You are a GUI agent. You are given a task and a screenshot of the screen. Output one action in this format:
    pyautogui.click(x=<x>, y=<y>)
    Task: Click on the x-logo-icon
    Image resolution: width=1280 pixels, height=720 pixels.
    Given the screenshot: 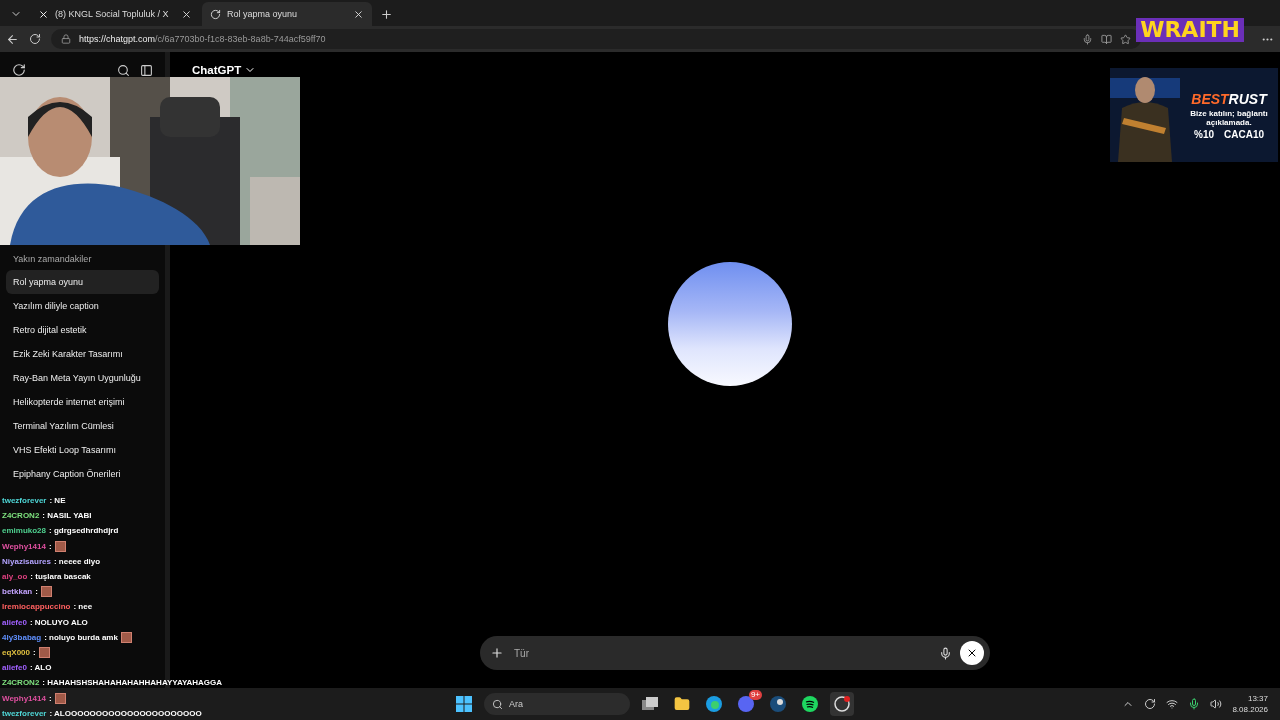 What is the action you would take?
    pyautogui.click(x=43, y=14)
    